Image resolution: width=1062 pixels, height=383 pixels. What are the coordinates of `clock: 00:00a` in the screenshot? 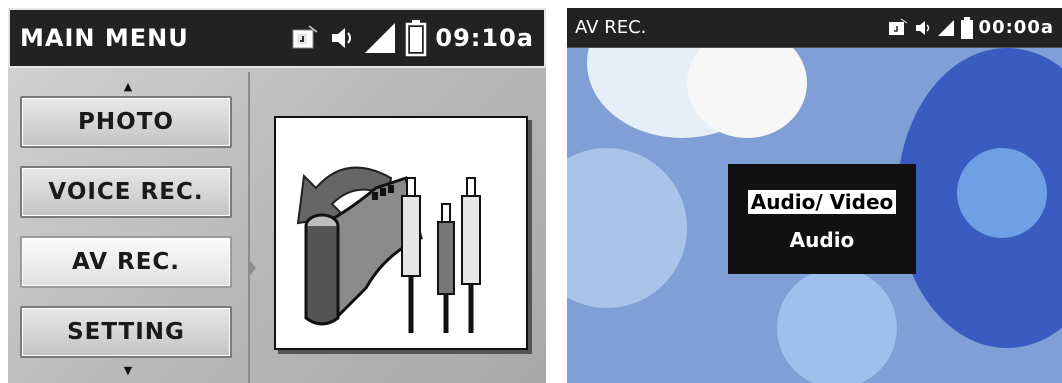 It's located at (1016, 27).